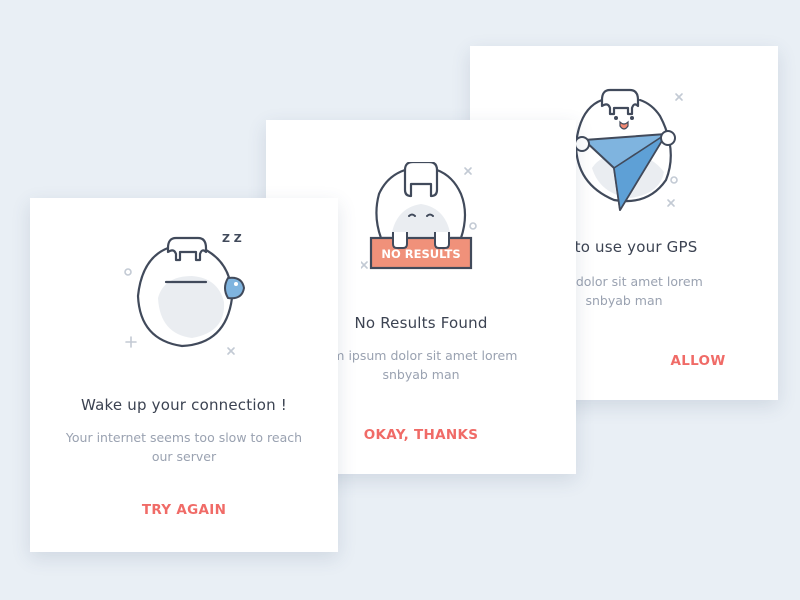 Image resolution: width=800 pixels, height=600 pixels. Describe the element at coordinates (628, 149) in the screenshot. I see `gps-character-illustration` at that location.